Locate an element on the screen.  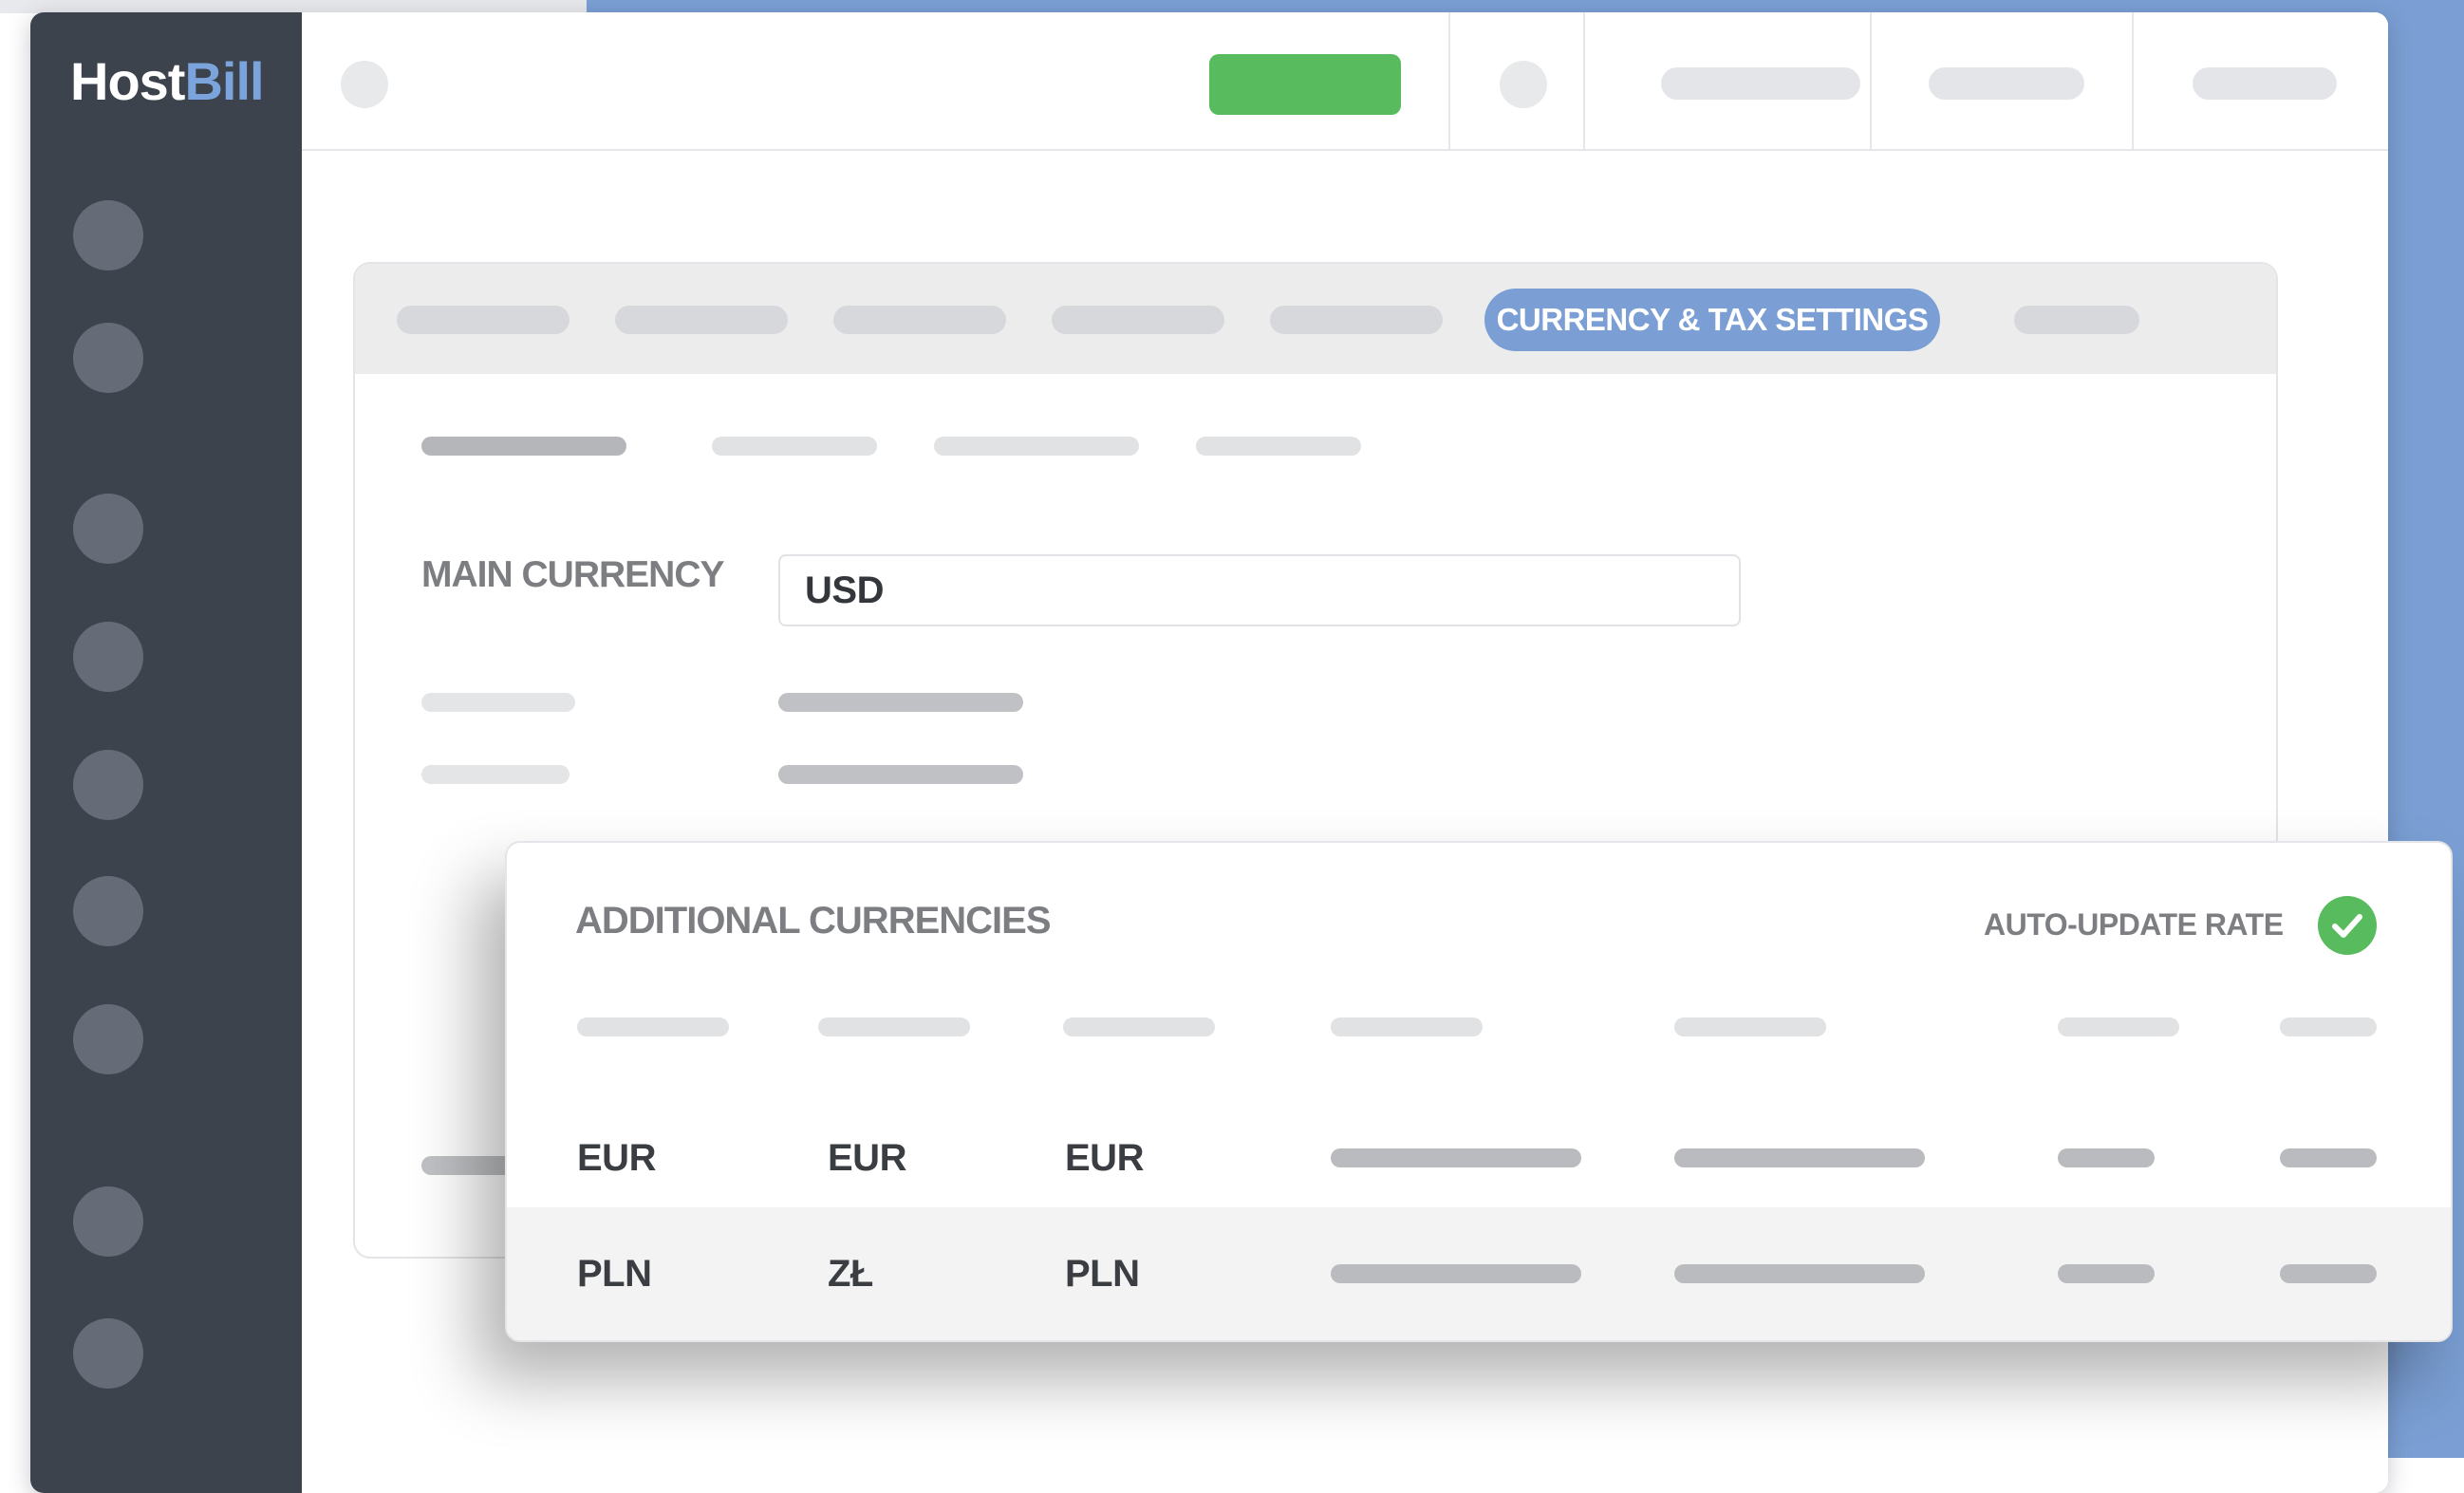
main-currency-field: USD is located at coordinates (1259, 590).